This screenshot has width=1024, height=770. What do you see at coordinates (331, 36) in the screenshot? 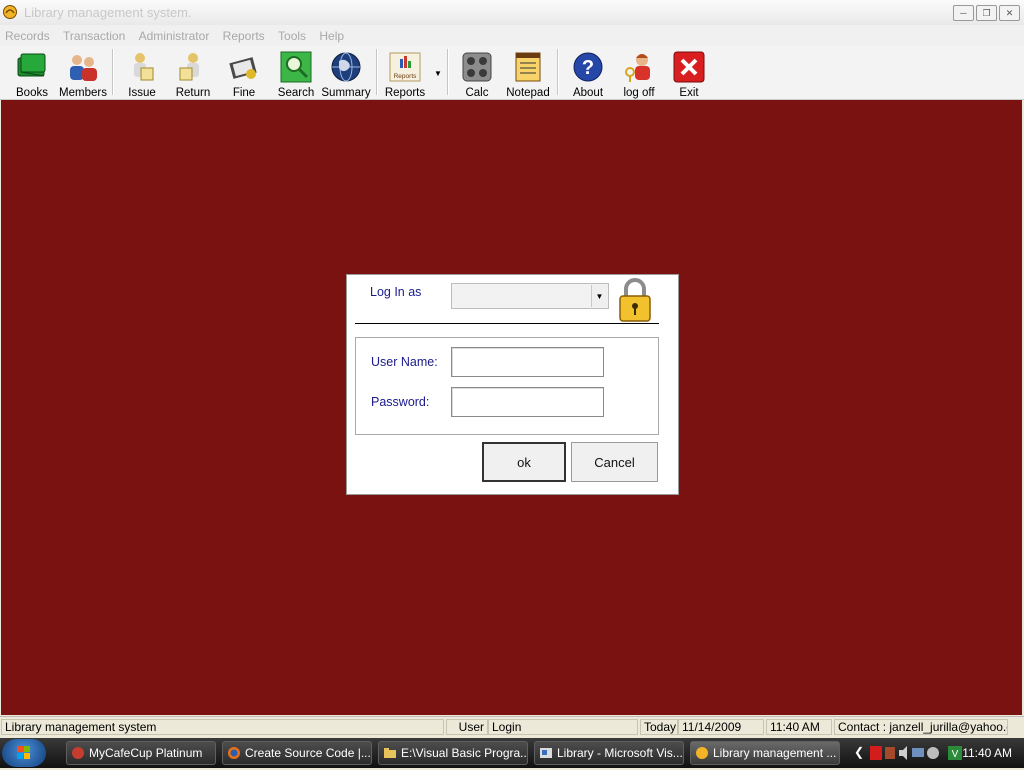
I see `menu-help: Help` at bounding box center [331, 36].